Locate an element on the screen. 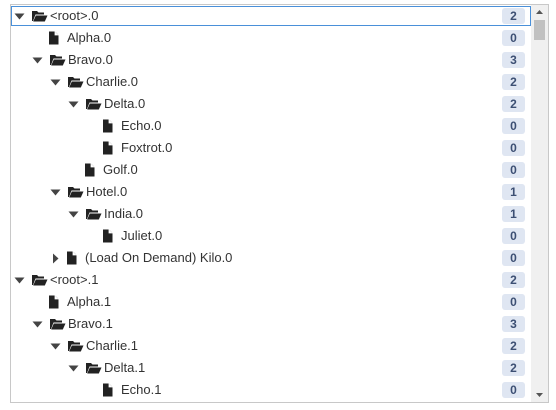 Image resolution: width=556 pixels, height=410 pixels. tree-node: Foxtrot.10 is located at coordinates (271, 401).